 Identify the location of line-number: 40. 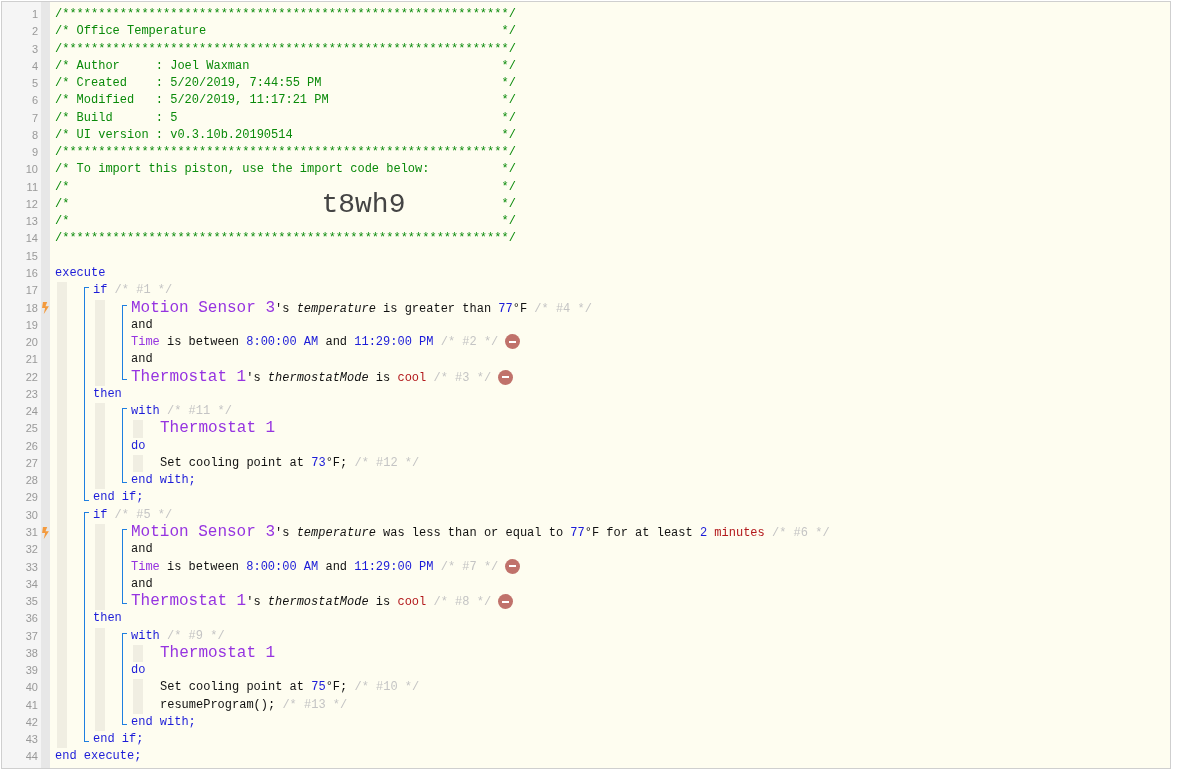
(31, 688).